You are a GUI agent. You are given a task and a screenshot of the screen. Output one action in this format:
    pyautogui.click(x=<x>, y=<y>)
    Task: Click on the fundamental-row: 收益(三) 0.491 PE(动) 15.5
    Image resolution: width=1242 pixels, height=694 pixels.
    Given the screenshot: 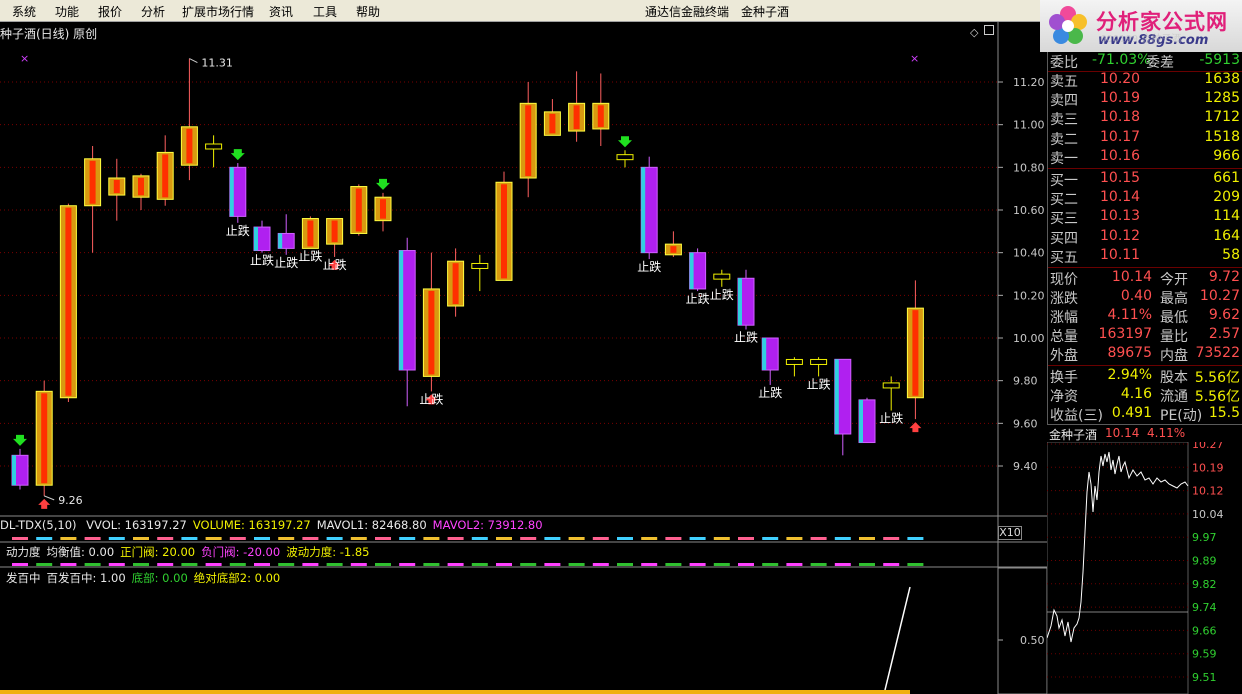 What is the action you would take?
    pyautogui.click(x=1145, y=414)
    